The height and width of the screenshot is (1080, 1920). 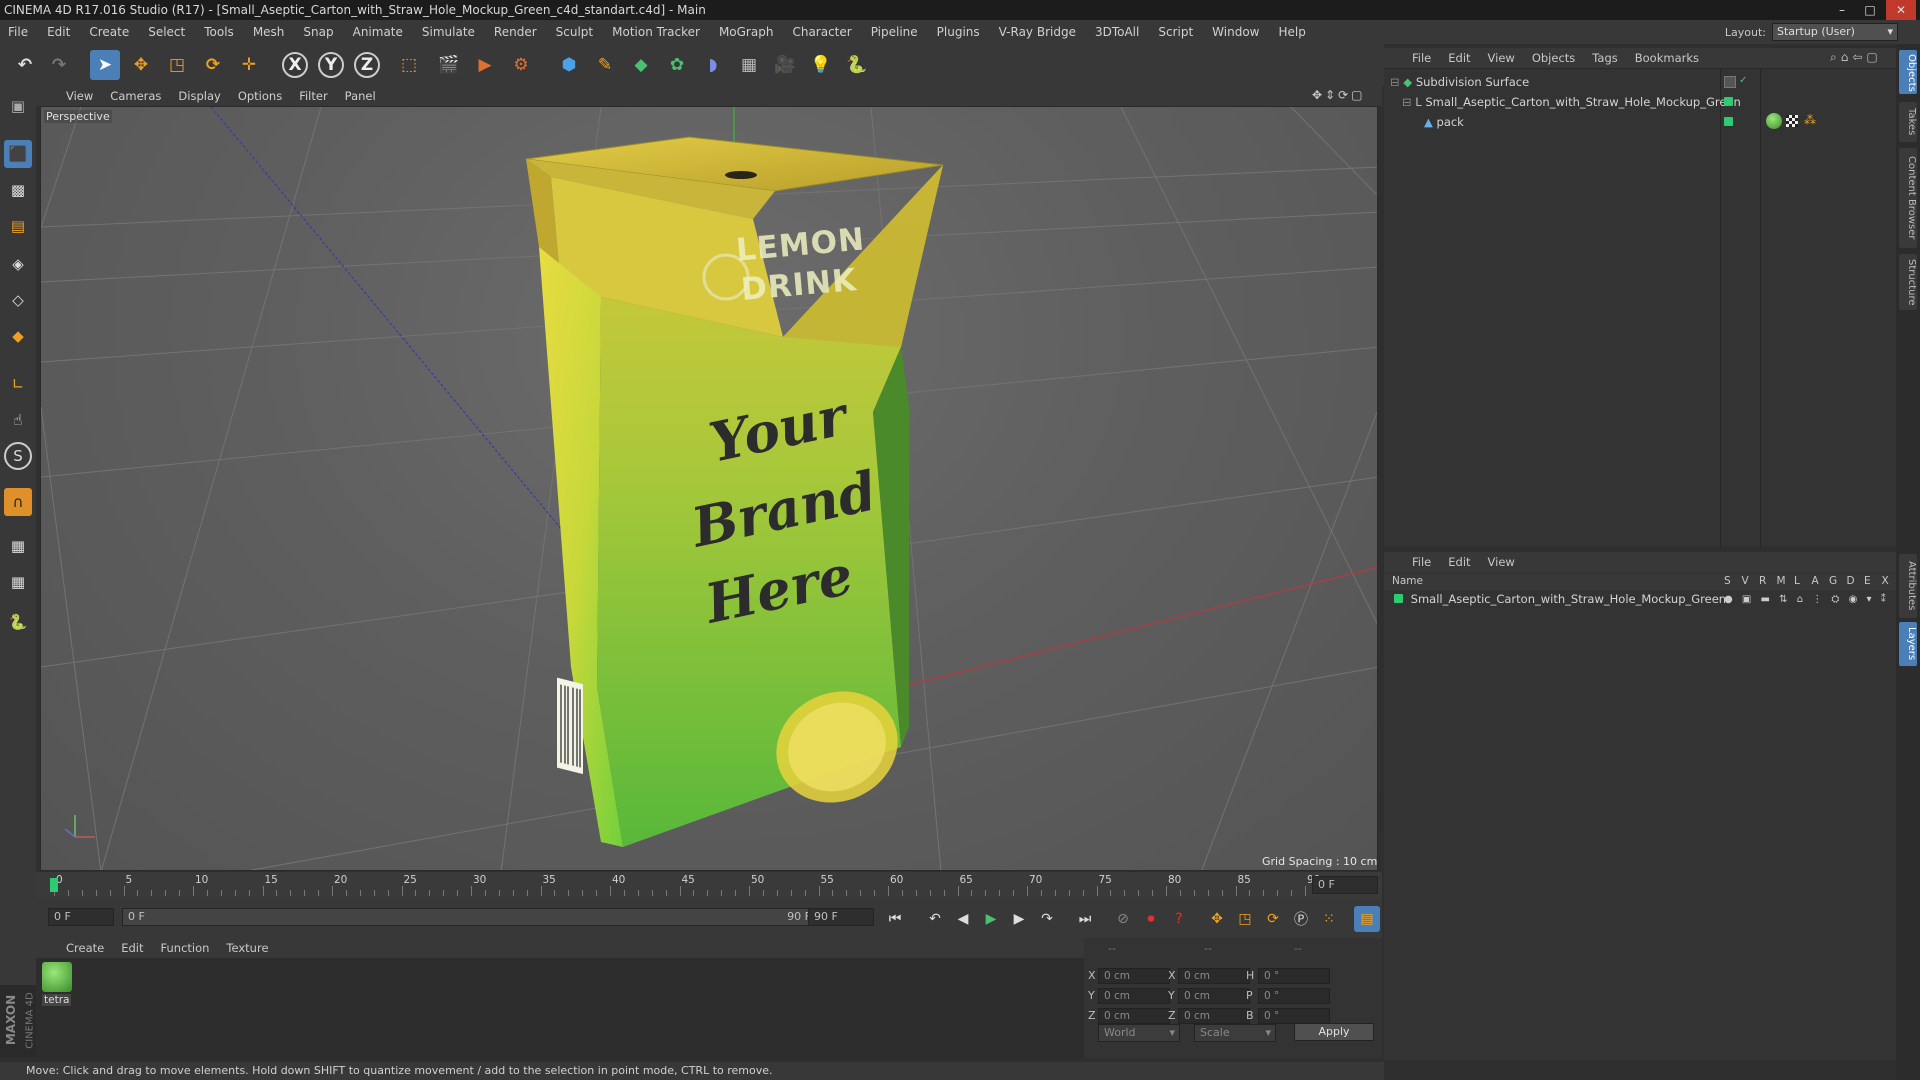 What do you see at coordinates (1835, 32) in the screenshot?
I see `layout-select: Startup (User) ▾` at bounding box center [1835, 32].